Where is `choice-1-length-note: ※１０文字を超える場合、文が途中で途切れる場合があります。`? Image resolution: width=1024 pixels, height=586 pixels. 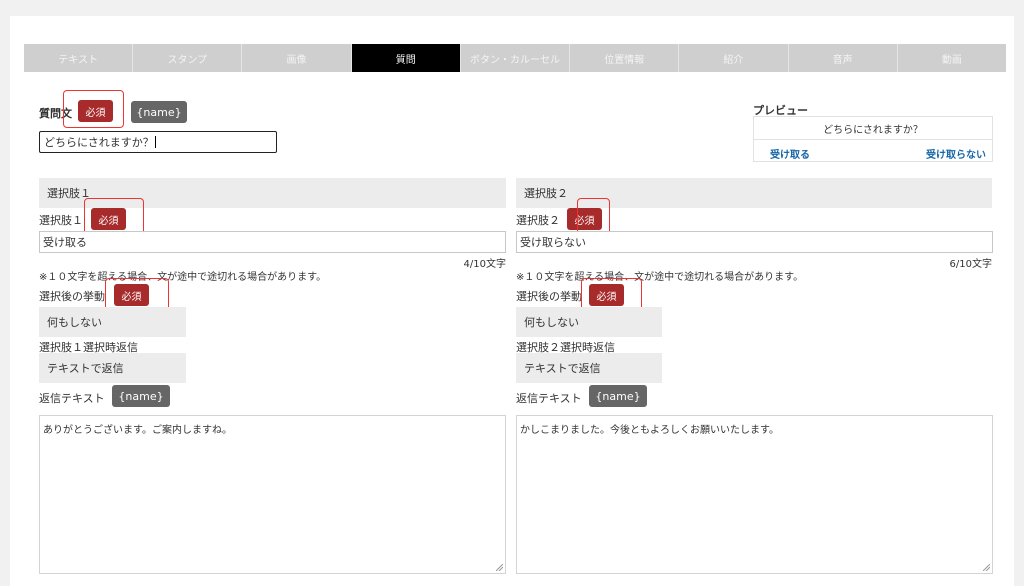
choice-1-length-note: ※１０文字を超える場合、文が途中で途切れる場合があります。 is located at coordinates (183, 277).